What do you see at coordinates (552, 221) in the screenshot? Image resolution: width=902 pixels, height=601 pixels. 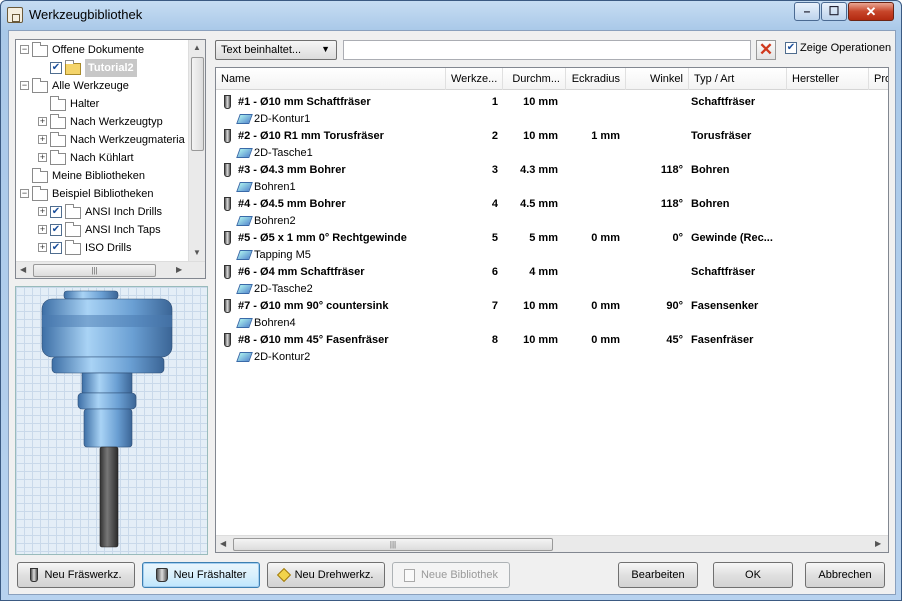 I see `operation-row: Bohren2` at bounding box center [552, 221].